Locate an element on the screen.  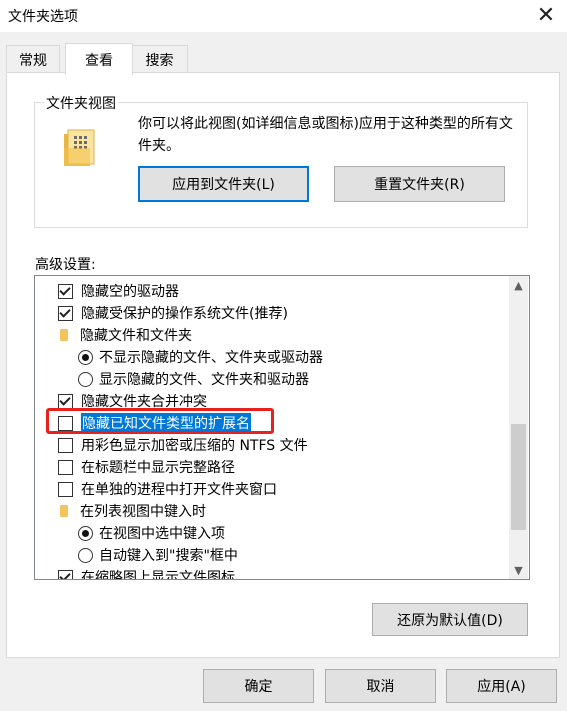
list-item: 自动键入到"搜索"框中 is located at coordinates (158, 555).